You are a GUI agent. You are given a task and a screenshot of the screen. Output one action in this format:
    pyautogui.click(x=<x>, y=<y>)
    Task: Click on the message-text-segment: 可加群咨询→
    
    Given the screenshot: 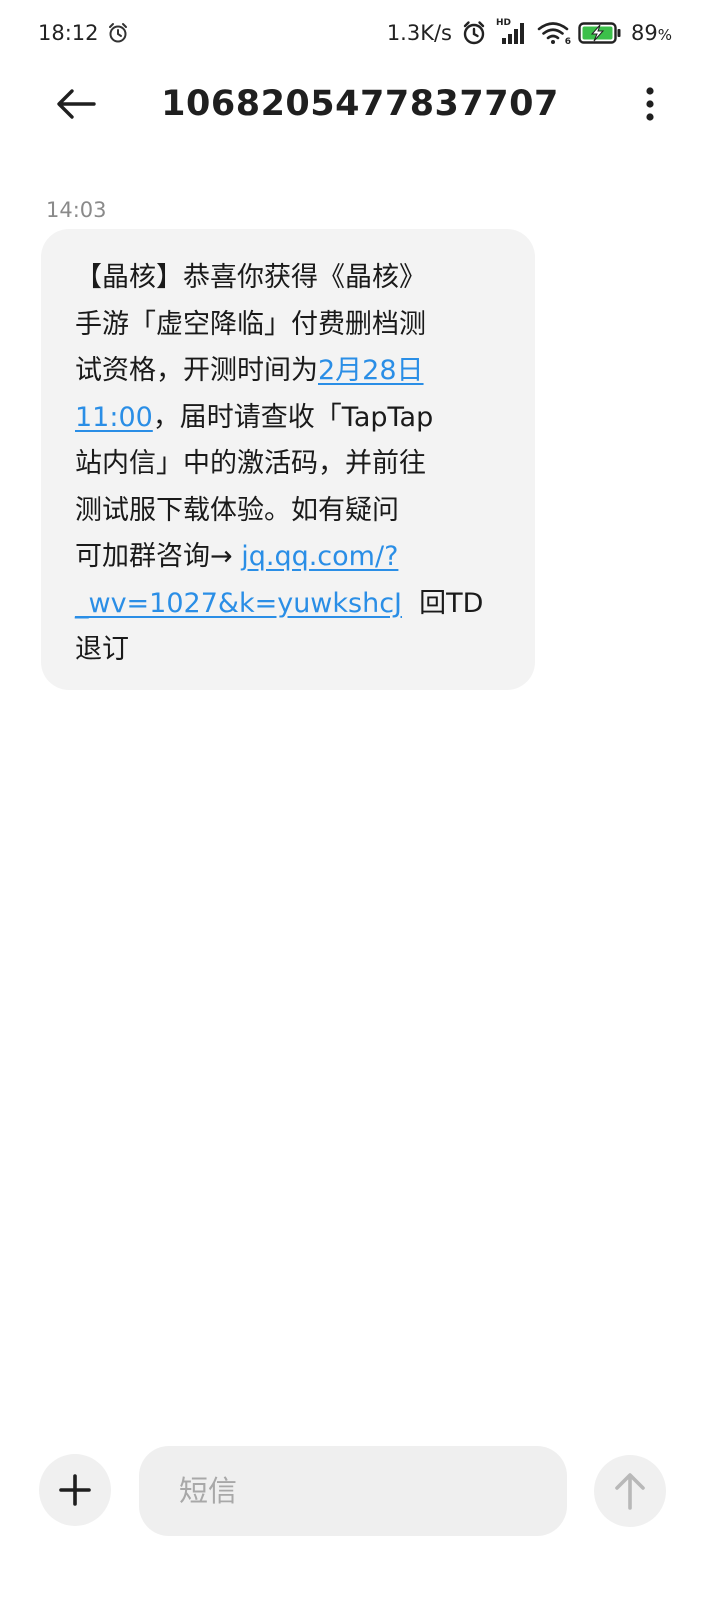 What is the action you would take?
    pyautogui.click(x=158, y=556)
    